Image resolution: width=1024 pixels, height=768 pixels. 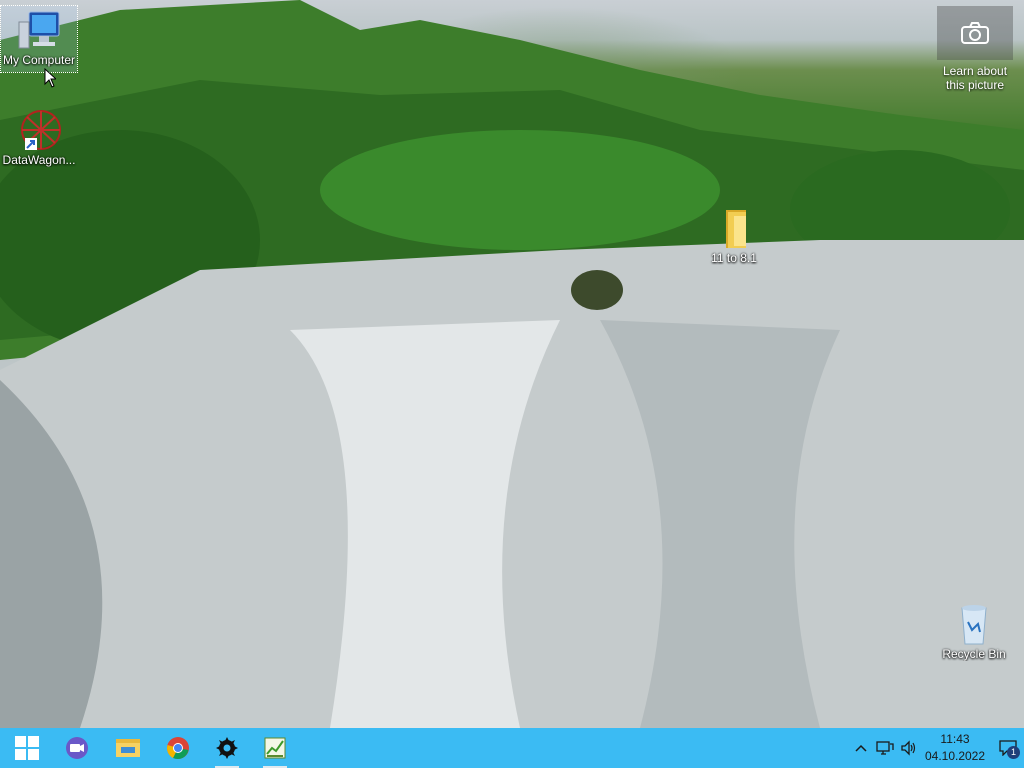 I want to click on volume-button, so click(x=909, y=748).